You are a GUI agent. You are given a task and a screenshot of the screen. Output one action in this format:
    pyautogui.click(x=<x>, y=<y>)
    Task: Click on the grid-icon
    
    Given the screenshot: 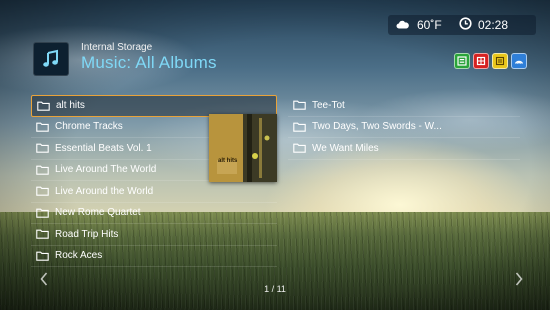 What is the action you would take?
    pyautogui.click(x=481, y=61)
    